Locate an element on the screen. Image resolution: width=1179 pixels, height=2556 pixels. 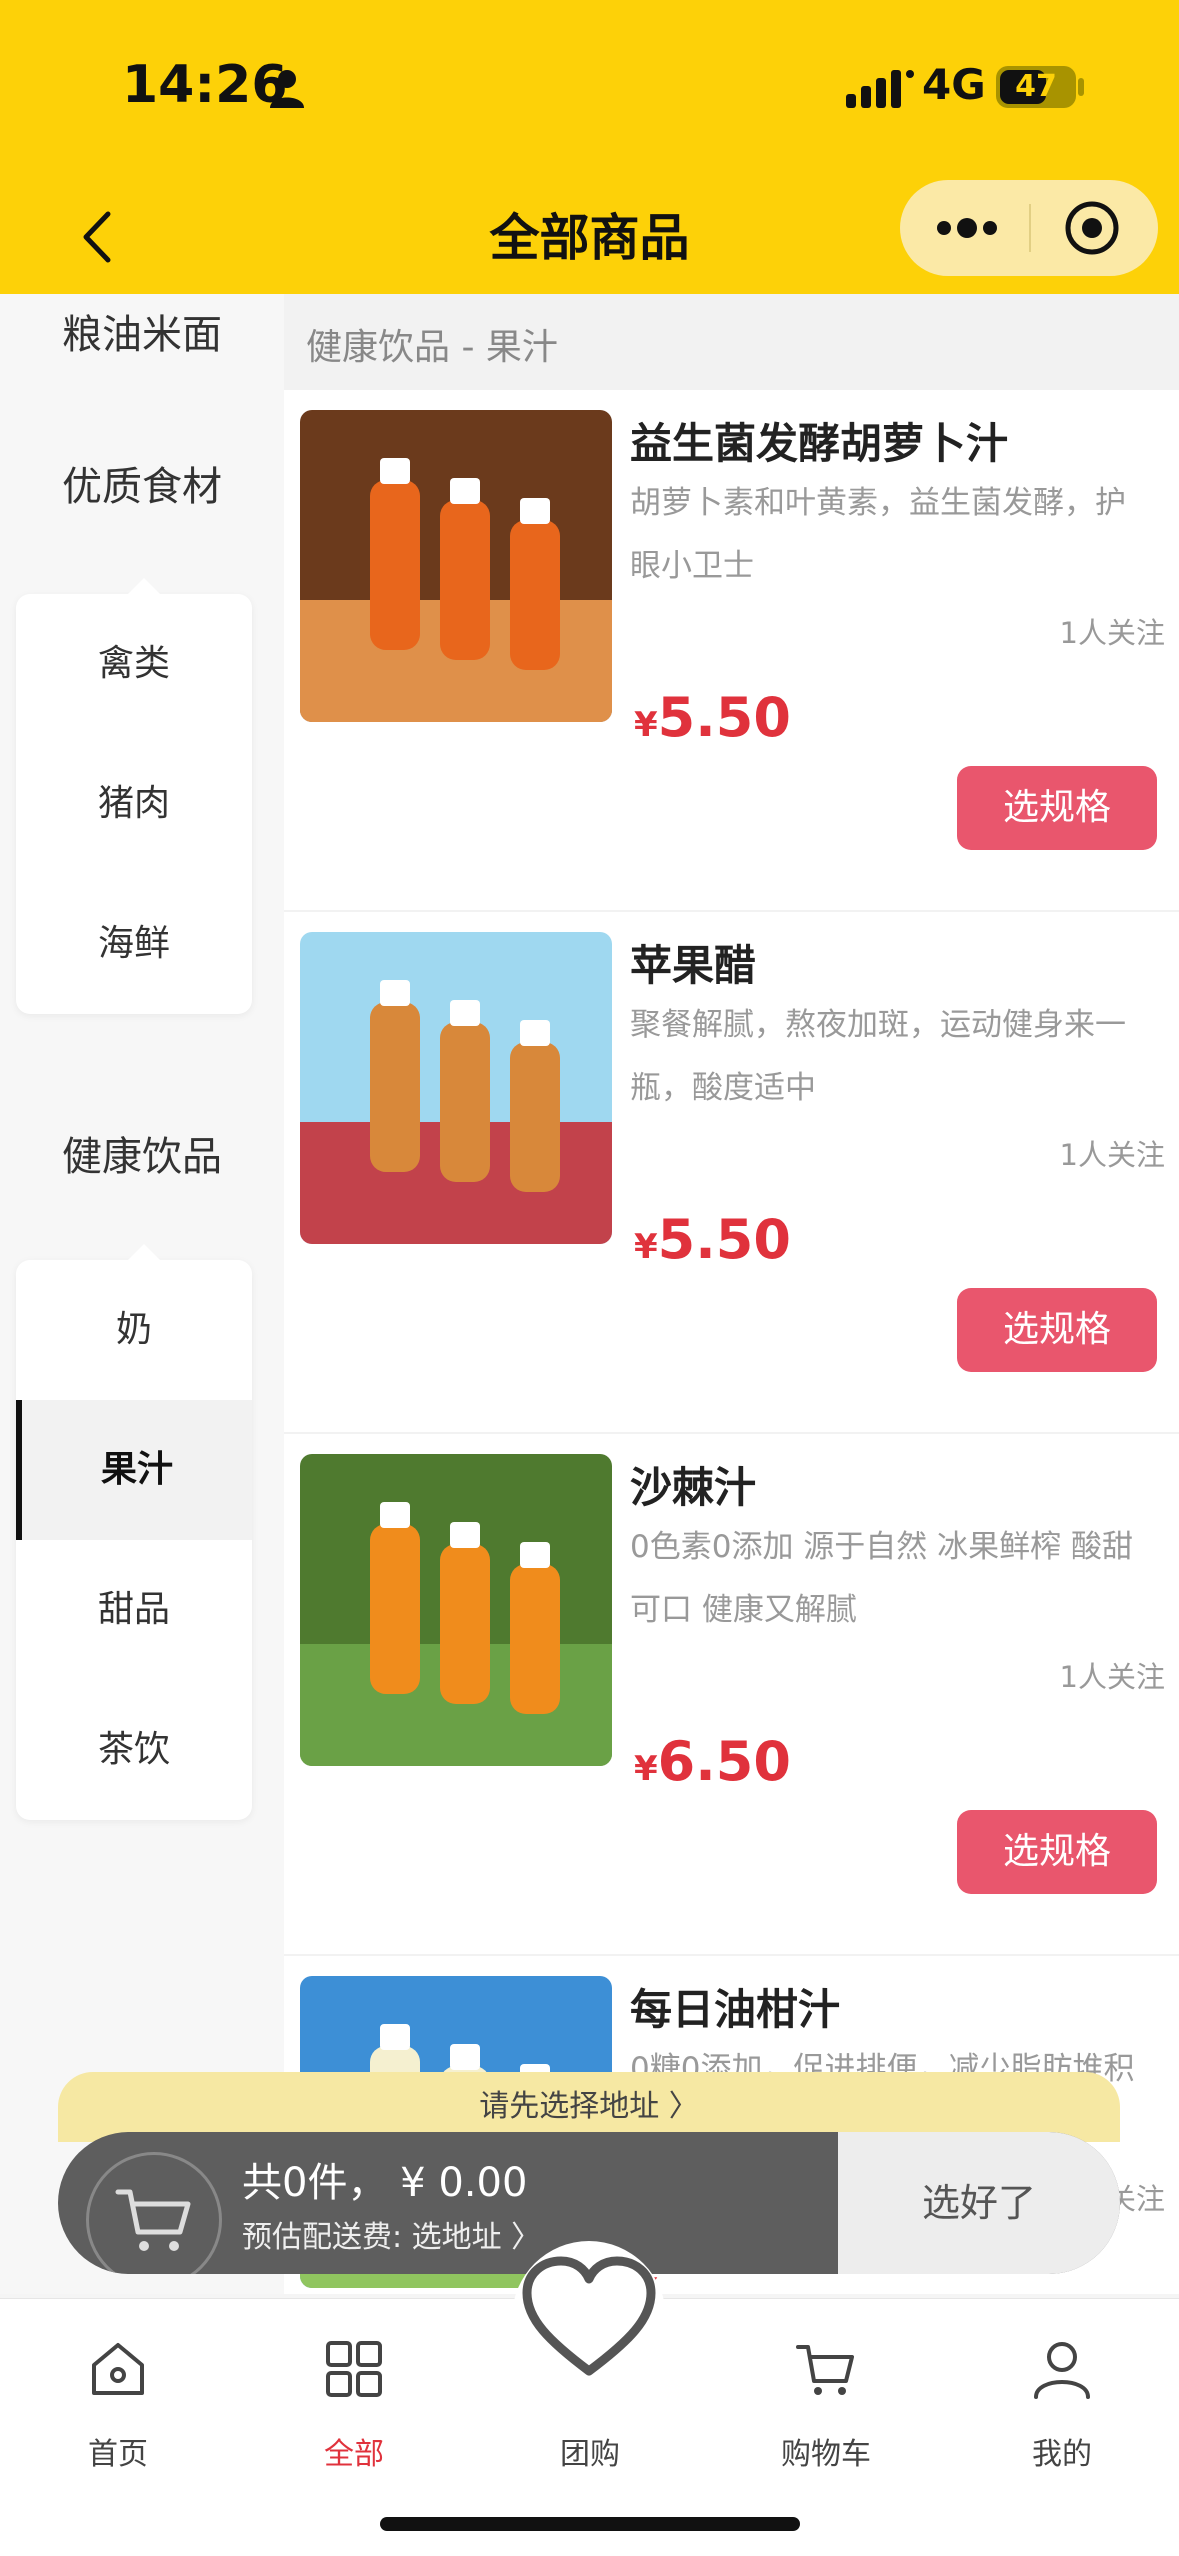
subcategory-item: 甜品 is located at coordinates (134, 1610).